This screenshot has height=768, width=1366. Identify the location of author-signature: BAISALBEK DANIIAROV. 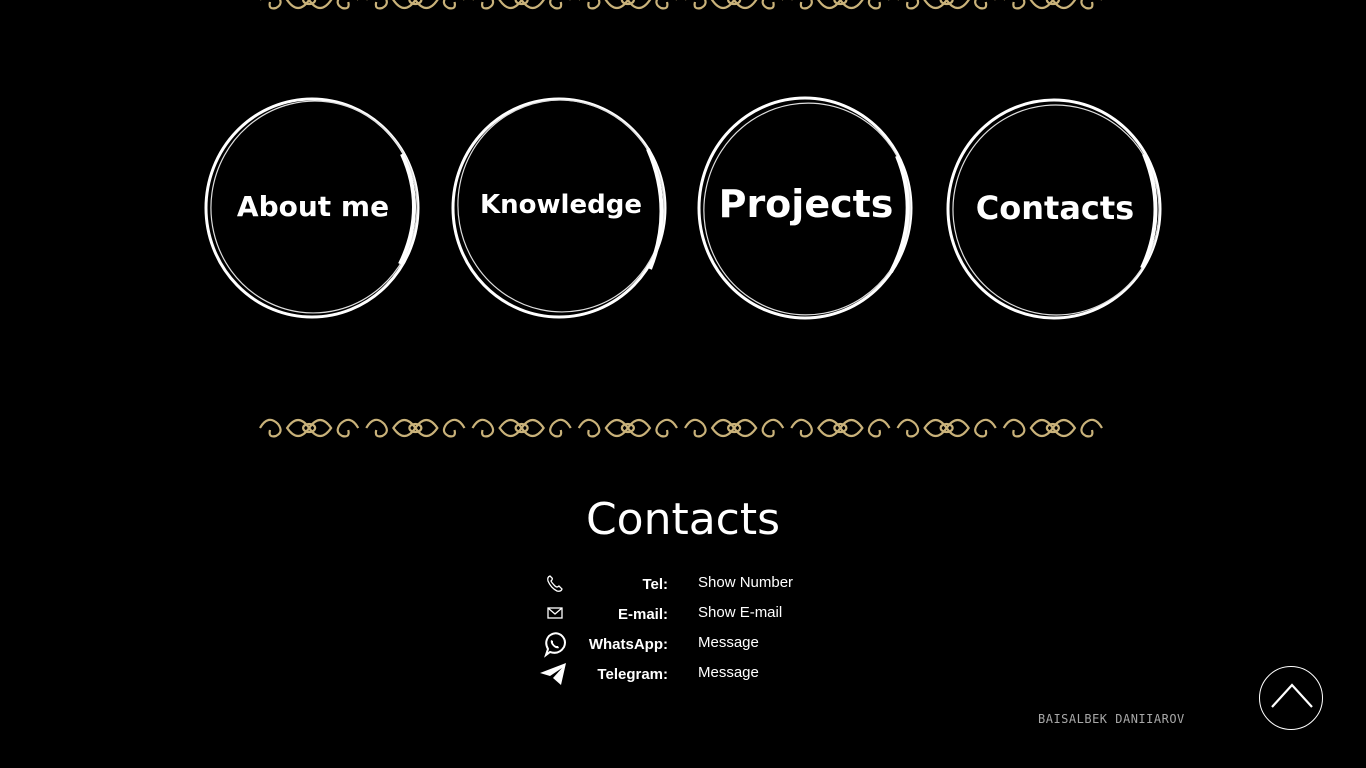
(1111, 719).